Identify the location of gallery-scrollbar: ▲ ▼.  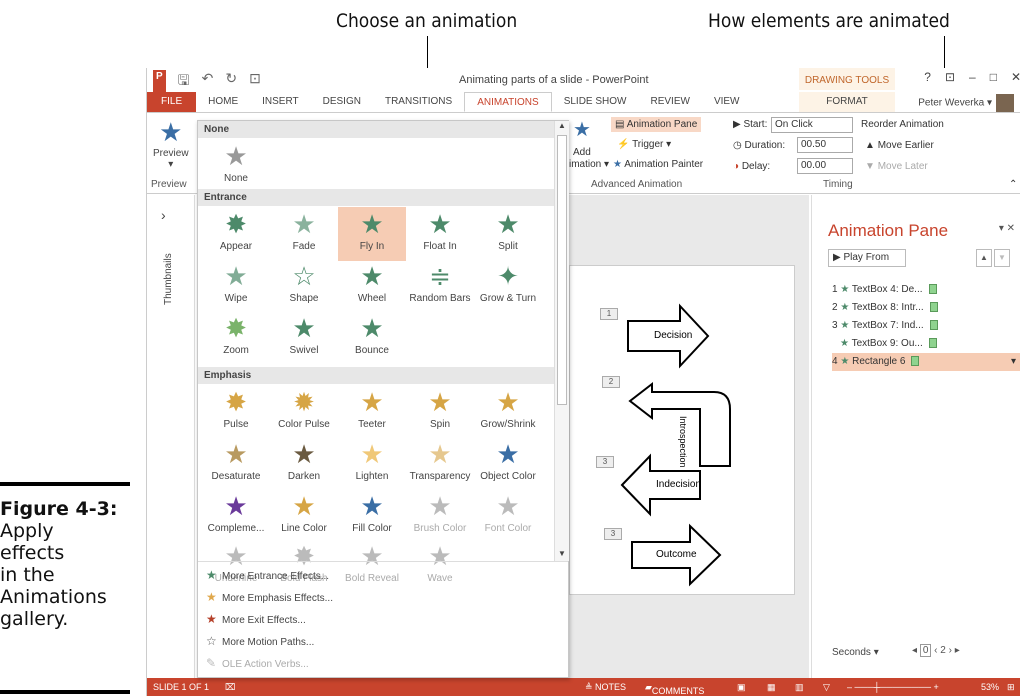
(561, 341).